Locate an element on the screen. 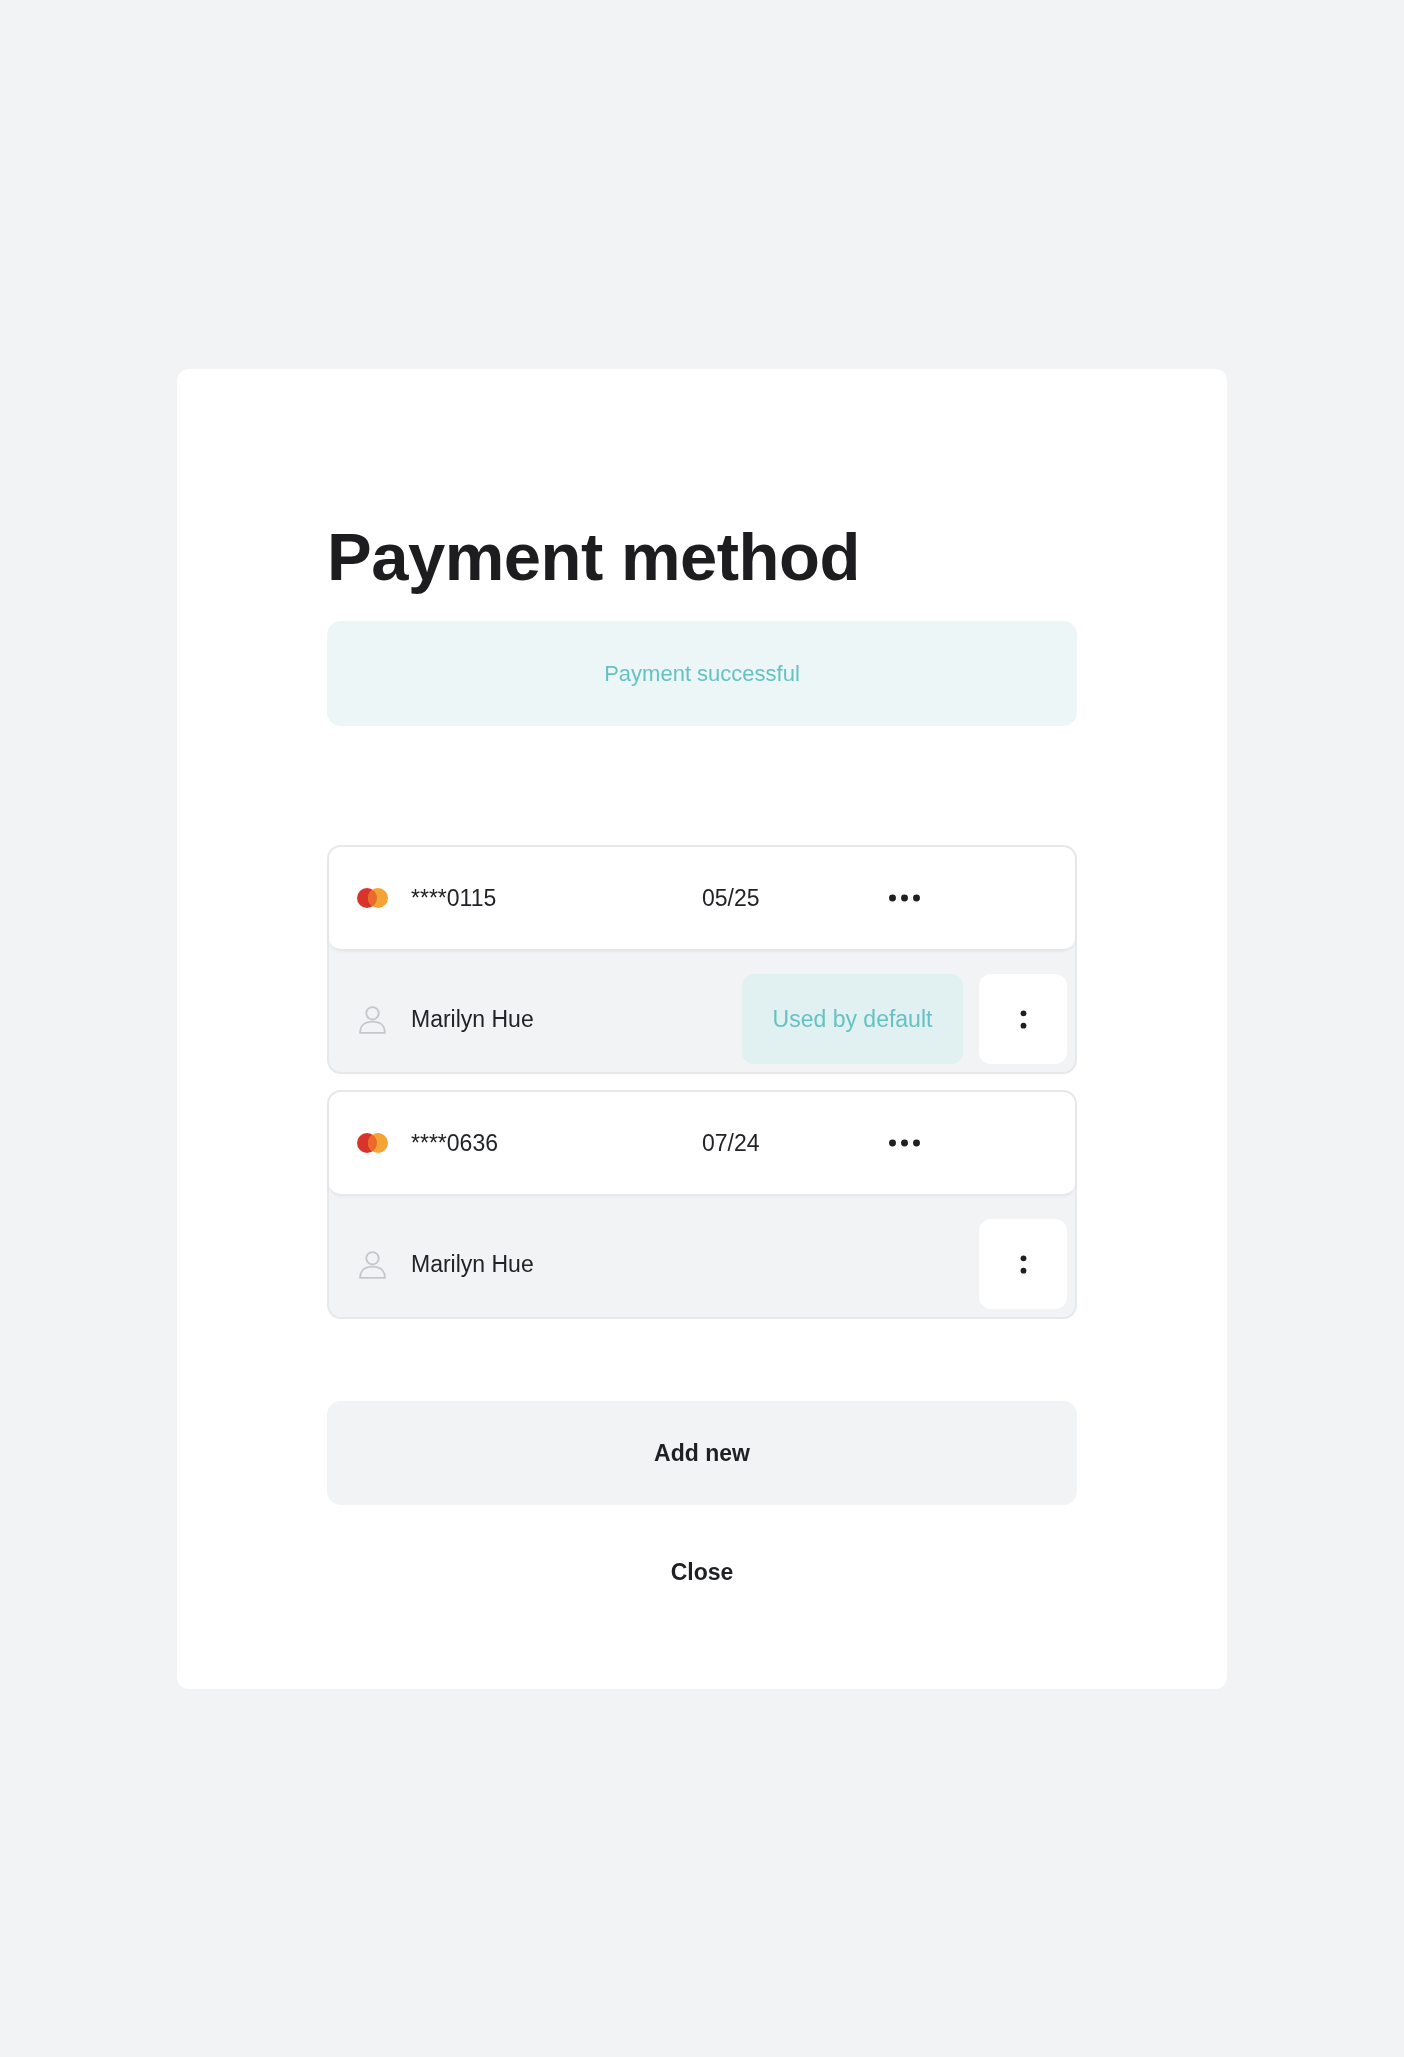  card-number: ****0636 is located at coordinates (455, 1143).